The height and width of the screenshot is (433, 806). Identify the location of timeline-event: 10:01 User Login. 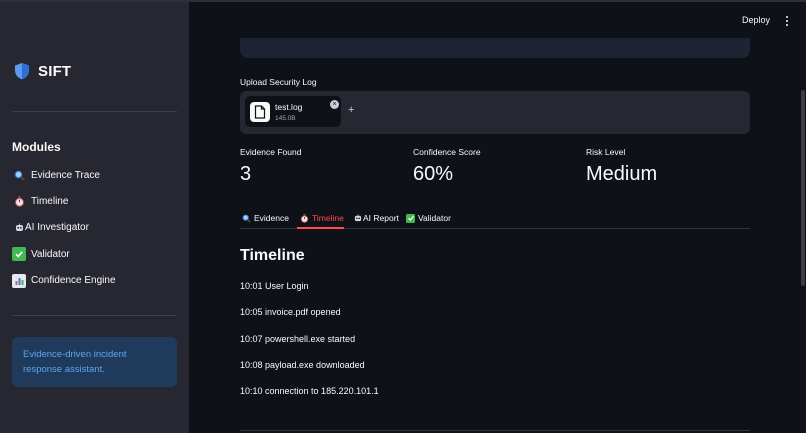
(274, 286).